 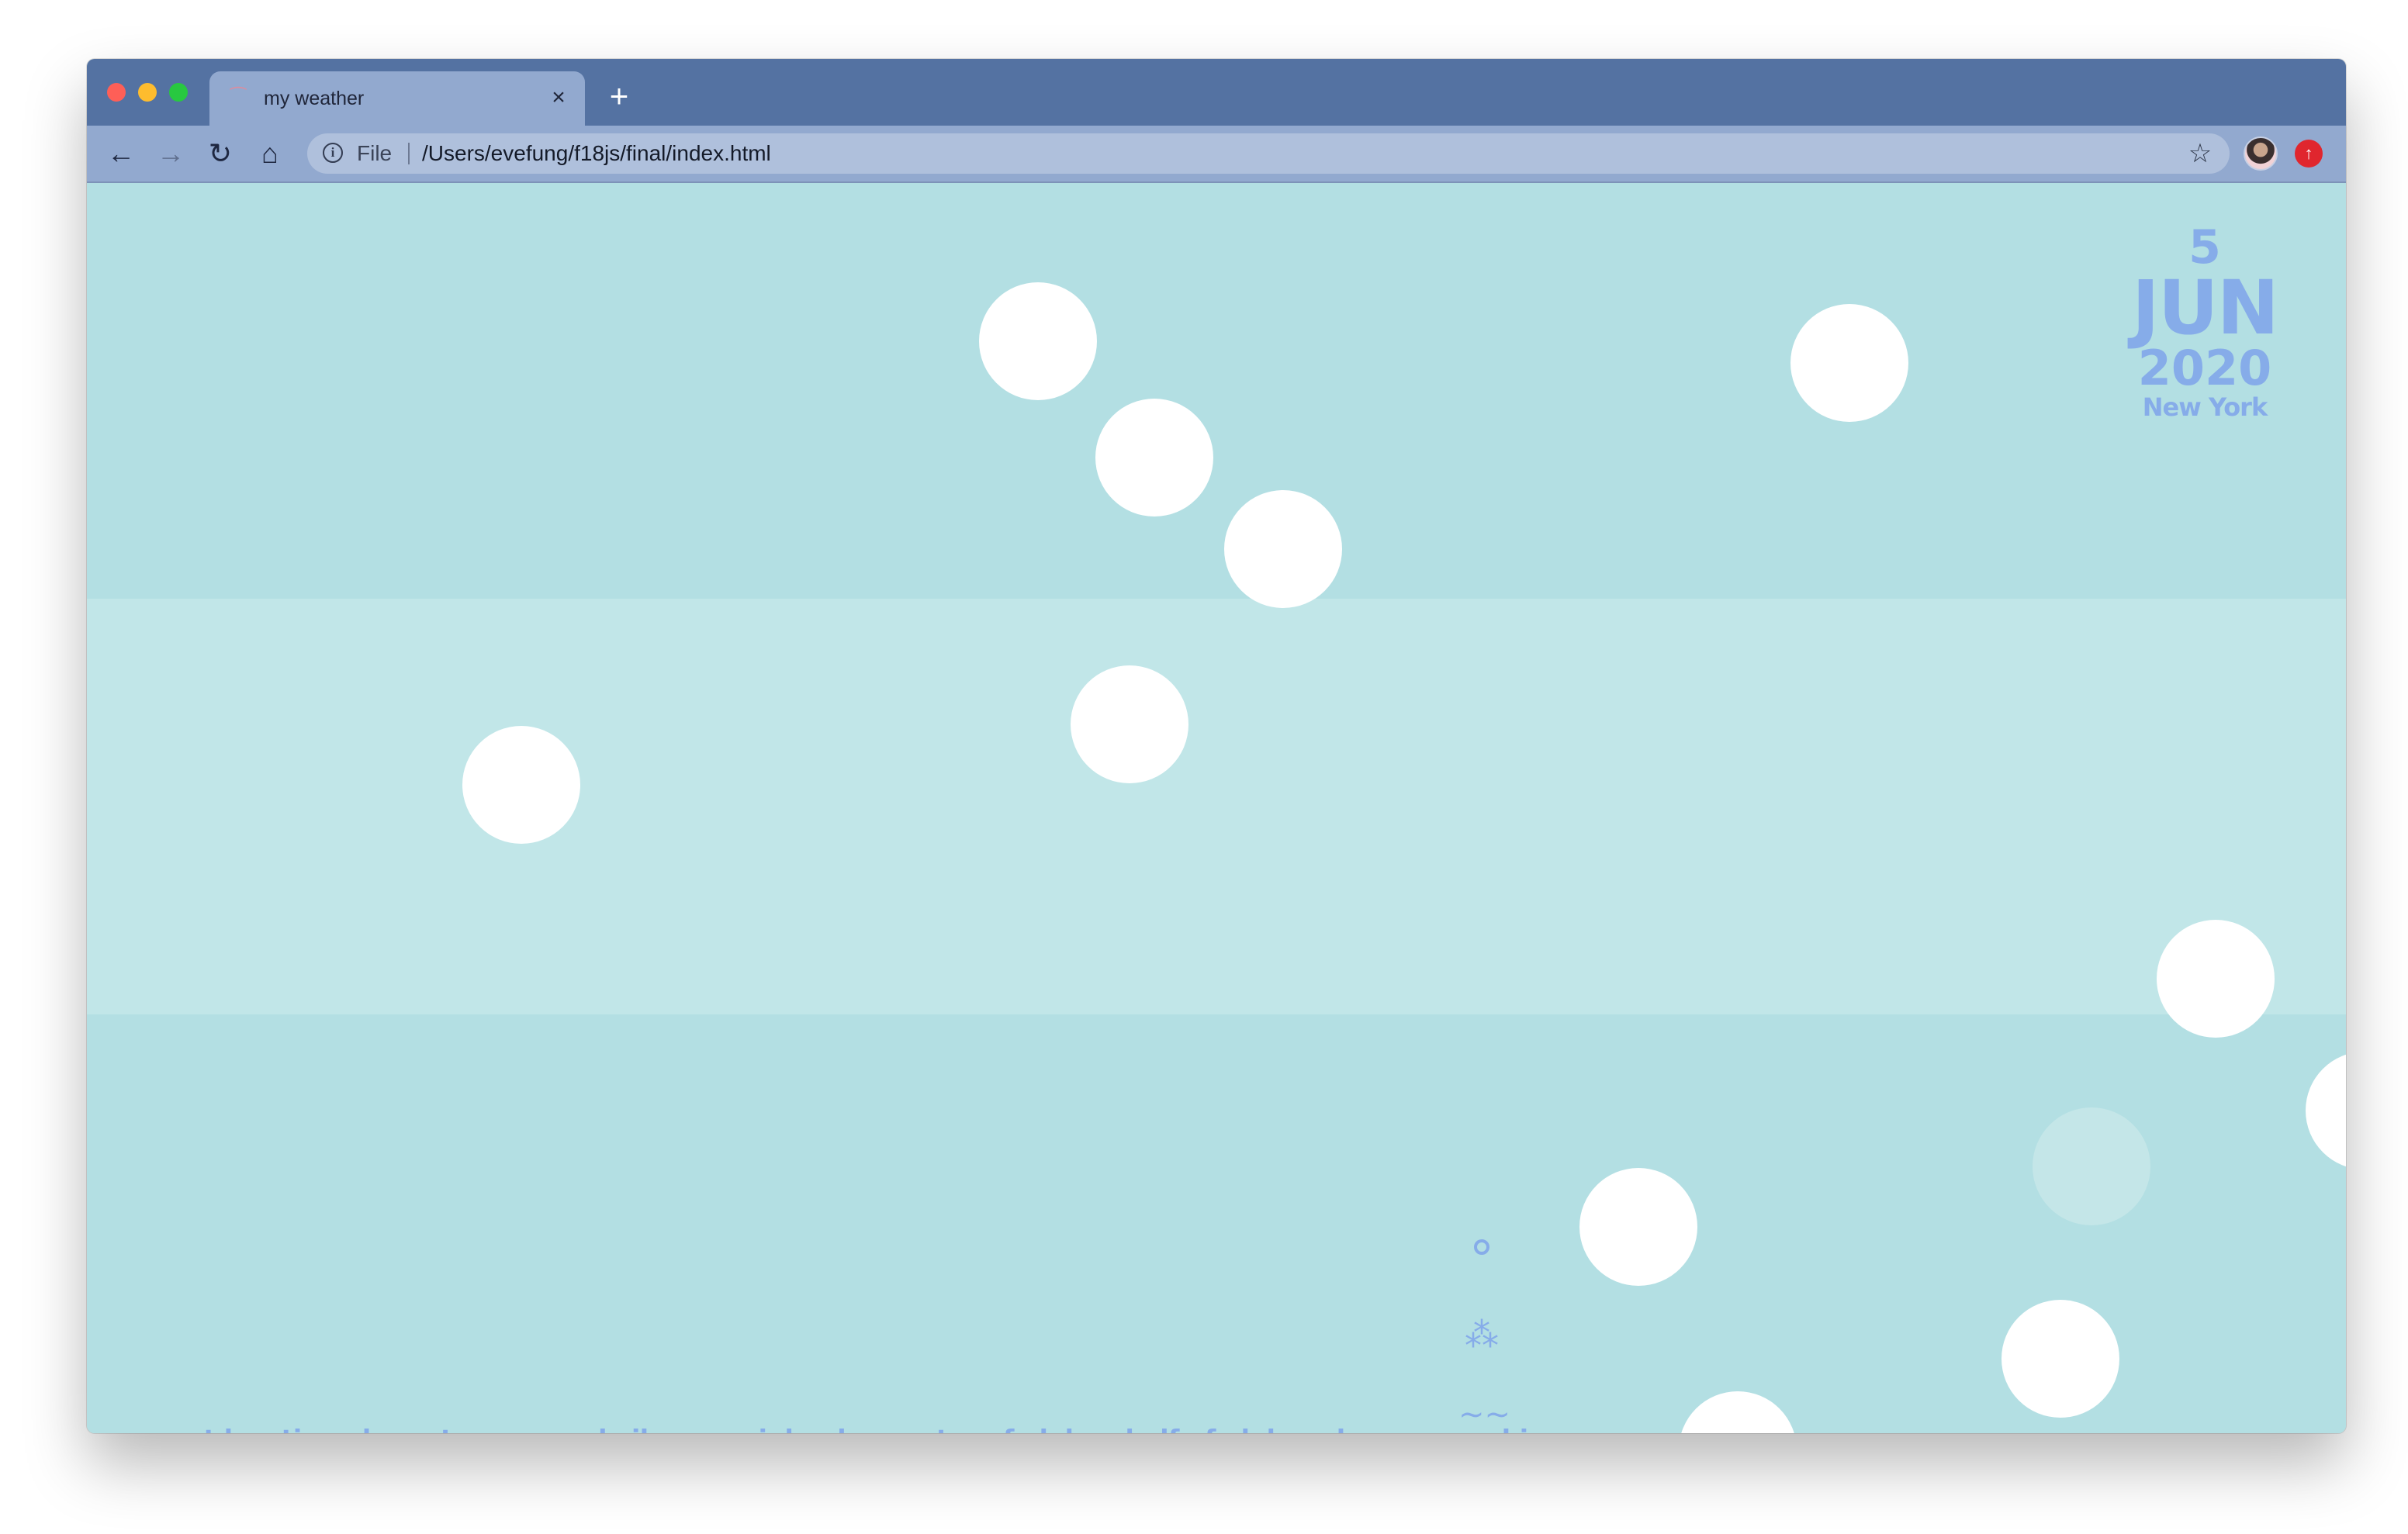 I want to click on tab-strip: ⁀ my weather × +, so click(x=1216, y=92).